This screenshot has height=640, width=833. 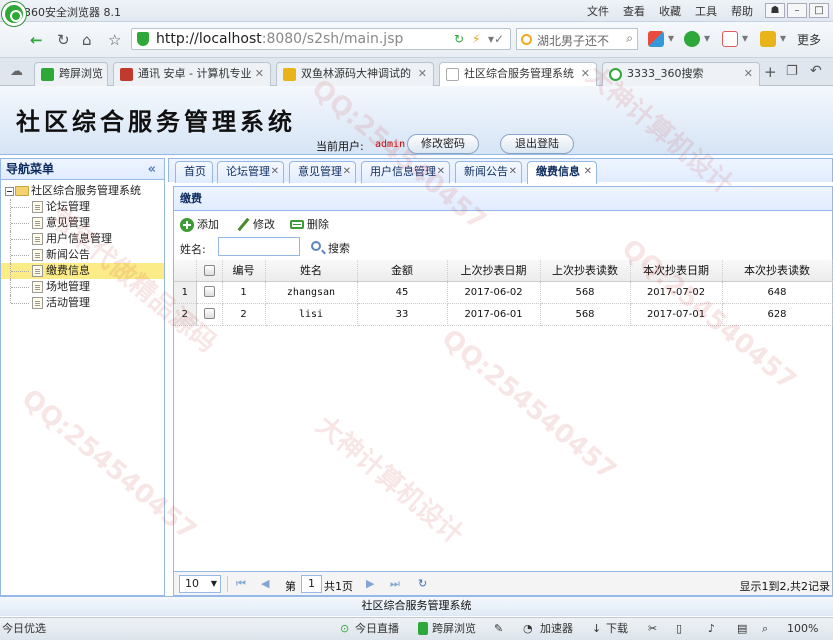 What do you see at coordinates (711, 629) in the screenshot?
I see `sound-icon: ♪` at bounding box center [711, 629].